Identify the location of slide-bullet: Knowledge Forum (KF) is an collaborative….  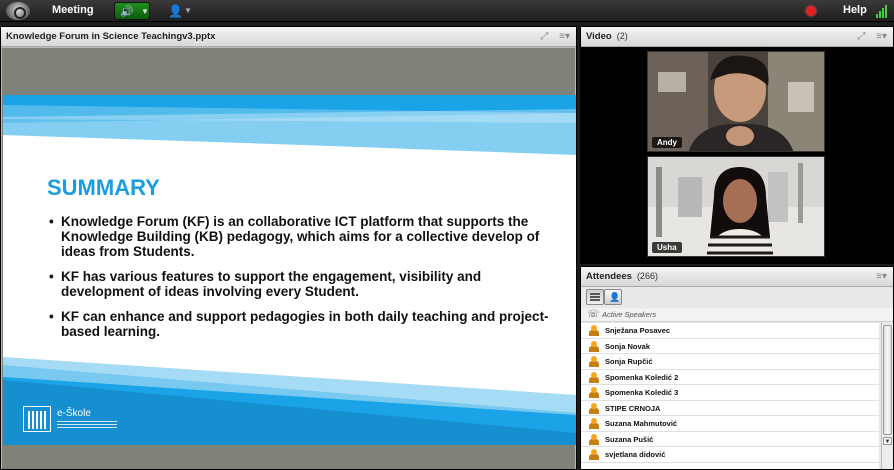
(299, 236).